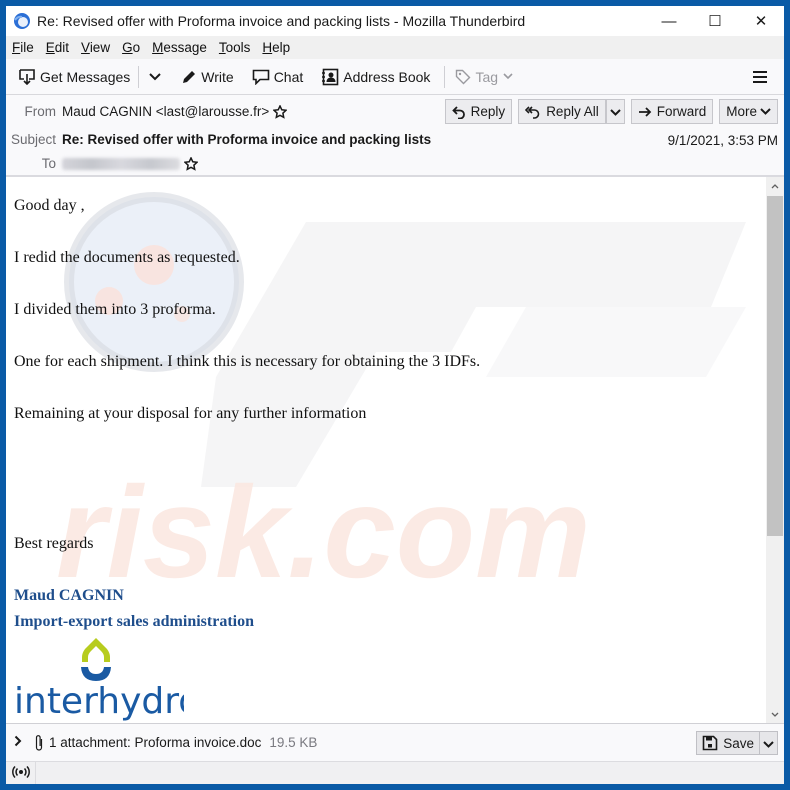 The width and height of the screenshot is (790, 790). What do you see at coordinates (121, 163) in the screenshot?
I see `recipient-redacted` at bounding box center [121, 163].